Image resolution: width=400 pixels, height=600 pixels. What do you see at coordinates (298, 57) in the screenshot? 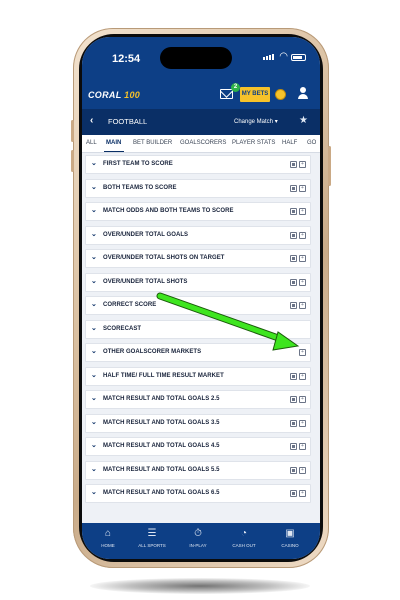
I see `battery-icon` at bounding box center [298, 57].